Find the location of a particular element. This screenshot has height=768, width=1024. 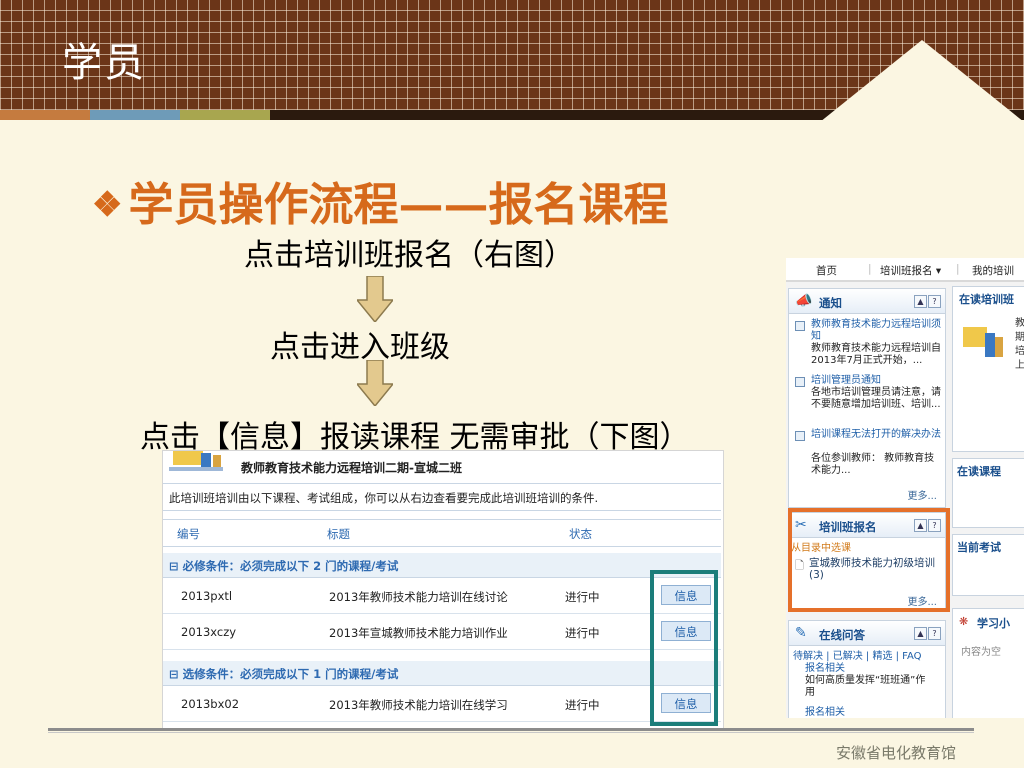

current-class-panel: 在读培训班 教 期 培 上 is located at coordinates (988, 369).